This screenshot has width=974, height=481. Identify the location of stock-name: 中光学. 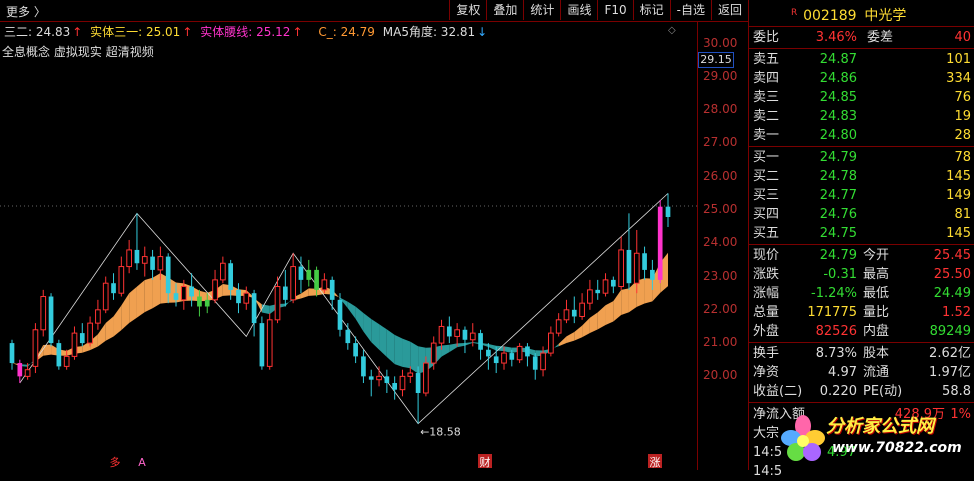
(885, 16).